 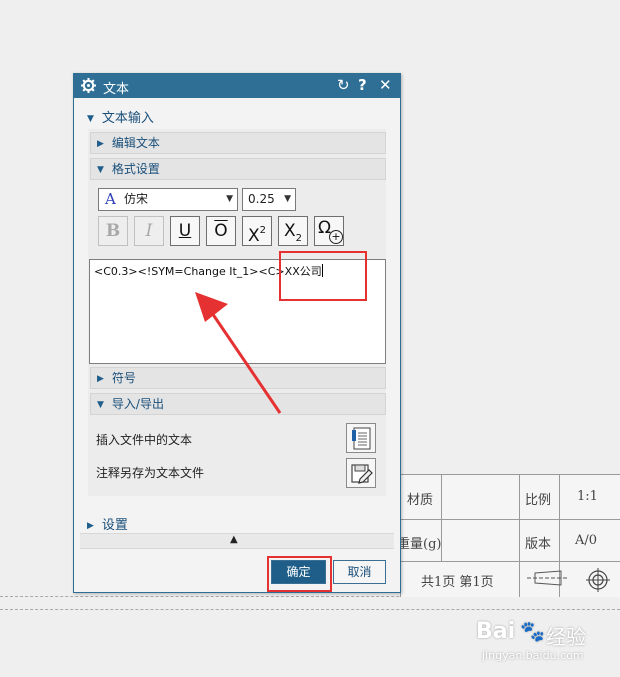 I want to click on size-select: 0.25 ▼, so click(x=269, y=199).